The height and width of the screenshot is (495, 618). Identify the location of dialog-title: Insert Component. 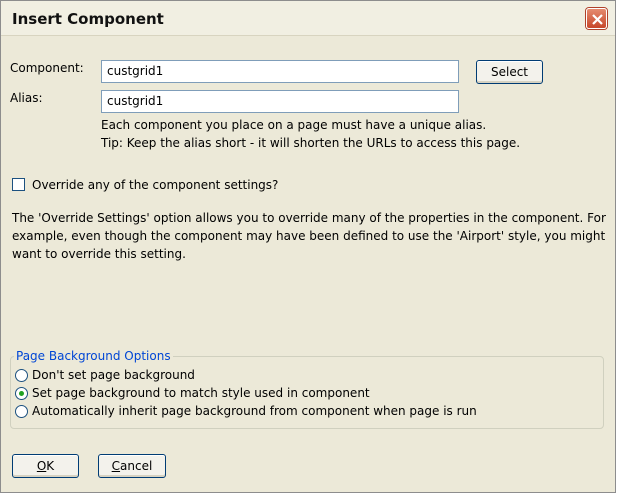
(88, 19).